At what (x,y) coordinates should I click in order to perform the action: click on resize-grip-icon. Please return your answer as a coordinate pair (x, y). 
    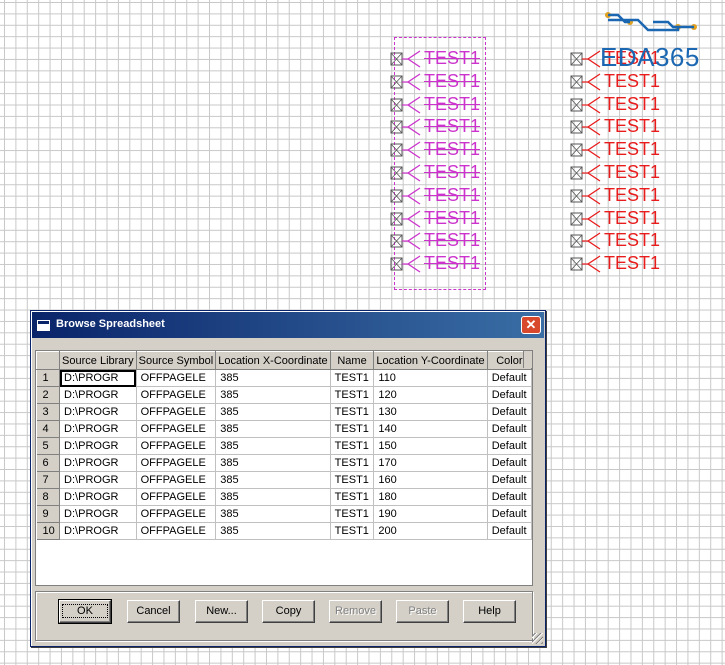
    Looking at the image, I should click on (537, 638).